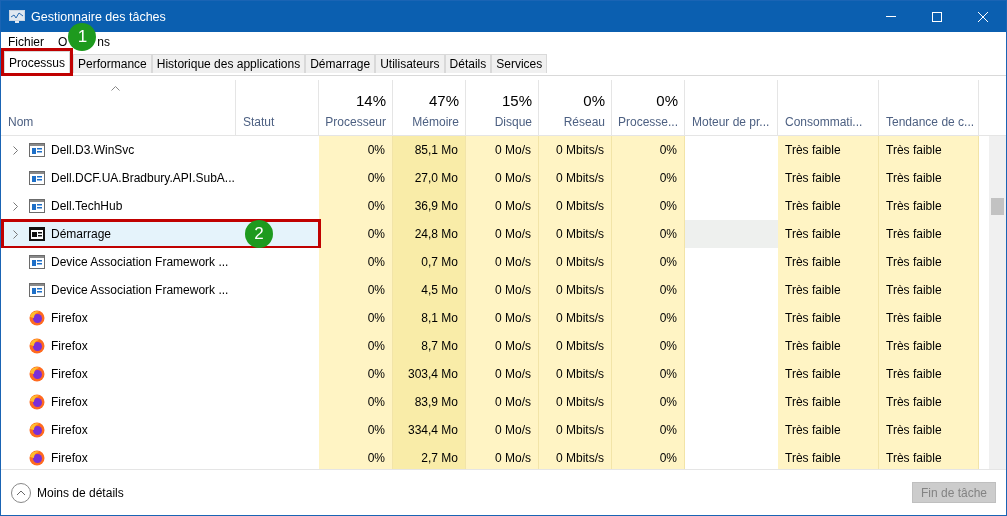  What do you see at coordinates (340, 63) in the screenshot?
I see `tab: Démarrage` at bounding box center [340, 63].